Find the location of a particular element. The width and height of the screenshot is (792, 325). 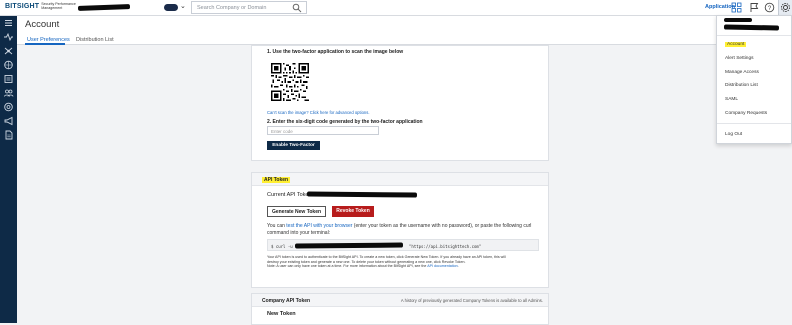

bitsight-logo: BITSIGHT Security Performance Management is located at coordinates (41, 6).